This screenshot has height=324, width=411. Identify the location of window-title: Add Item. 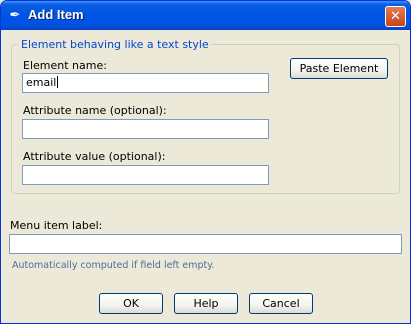
(56, 14).